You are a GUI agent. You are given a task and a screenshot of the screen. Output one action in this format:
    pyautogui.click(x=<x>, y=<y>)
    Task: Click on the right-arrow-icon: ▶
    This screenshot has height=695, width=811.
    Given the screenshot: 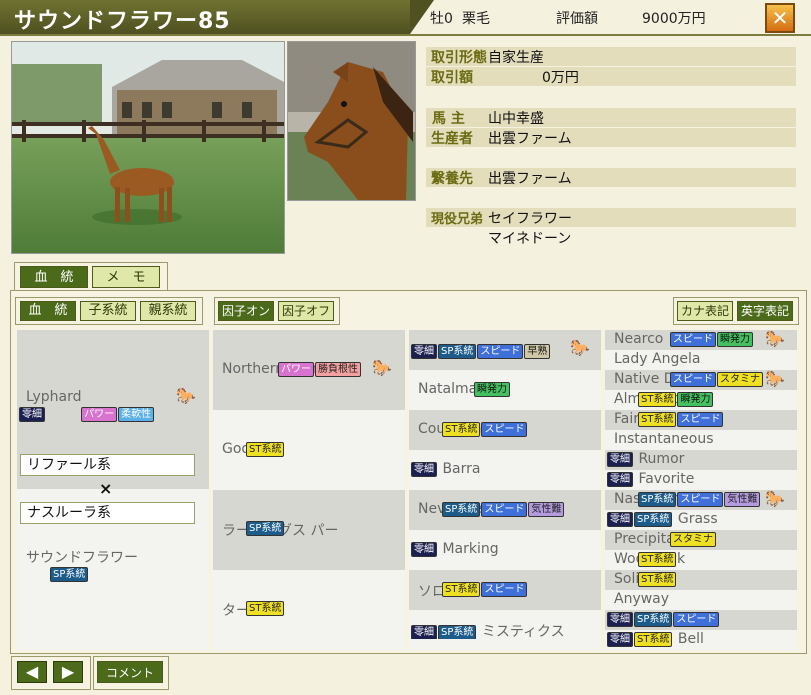 What is the action you would take?
    pyautogui.click(x=68, y=671)
    